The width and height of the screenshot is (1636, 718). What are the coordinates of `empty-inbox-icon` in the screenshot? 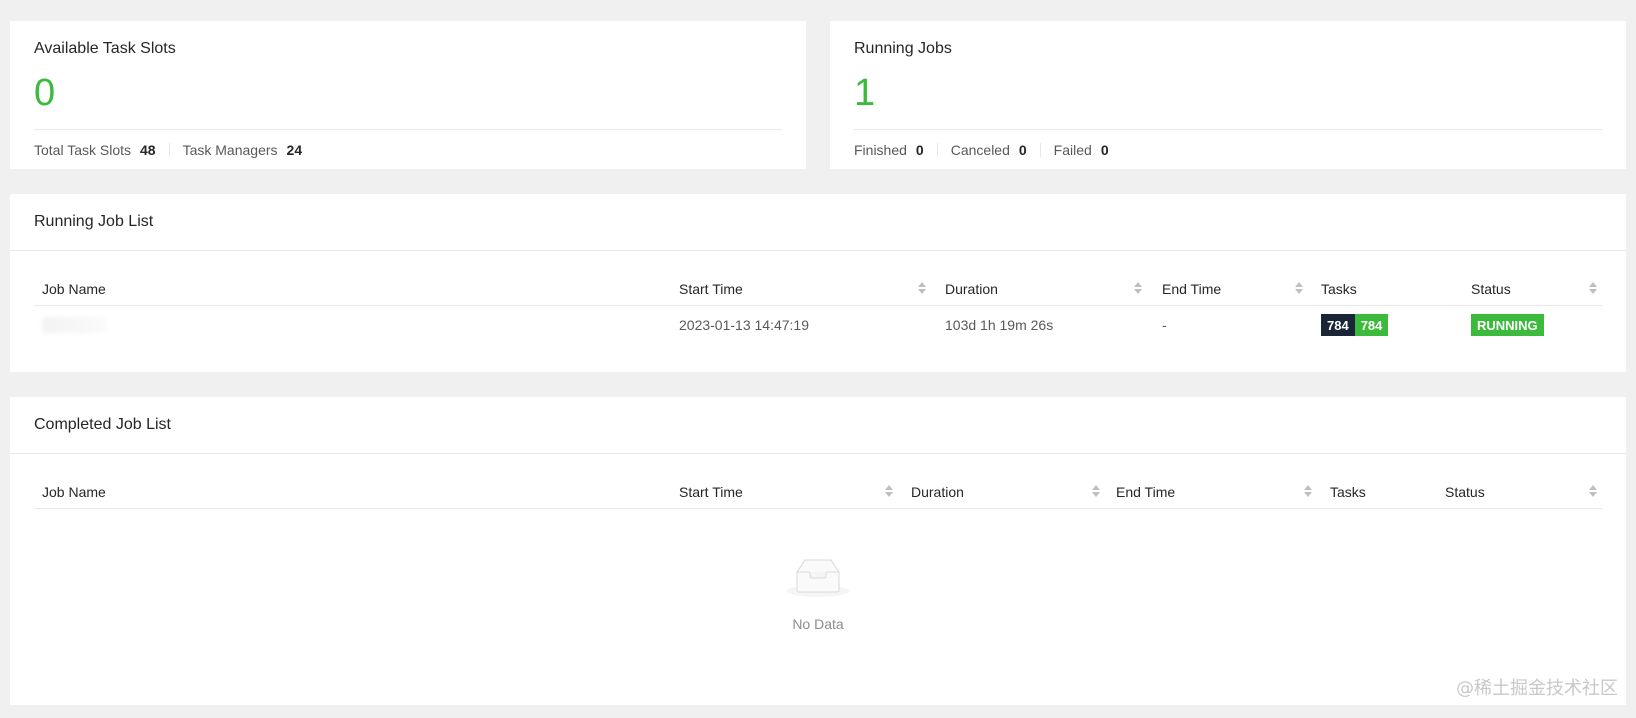 It's located at (818, 576).